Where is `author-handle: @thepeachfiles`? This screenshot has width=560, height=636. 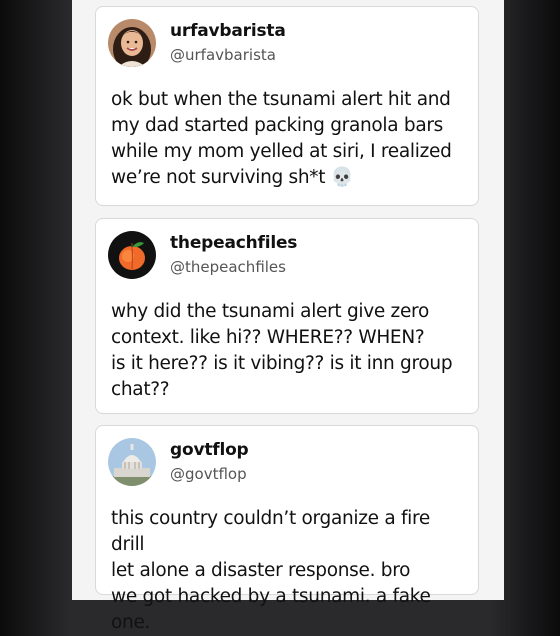
author-handle: @thepeachfiles is located at coordinates (228, 267).